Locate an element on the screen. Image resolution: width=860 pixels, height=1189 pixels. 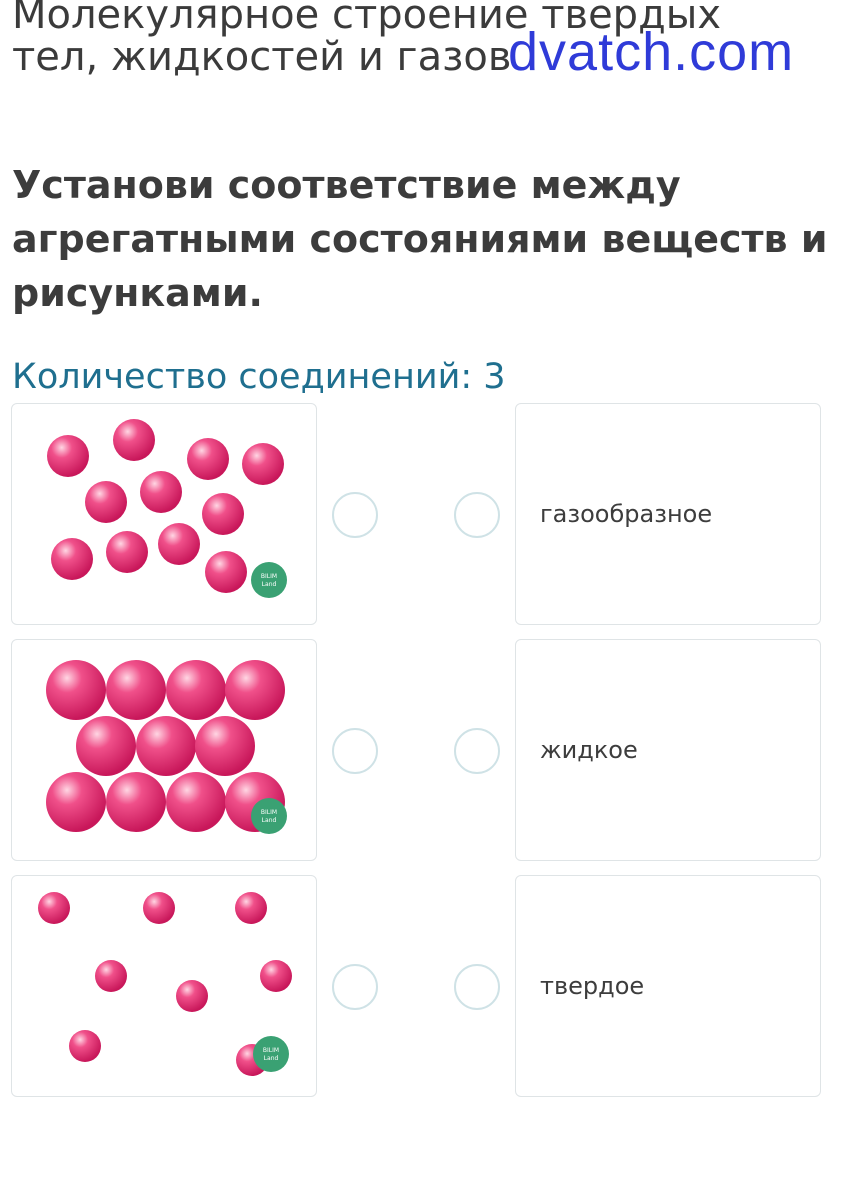
option-3-connector is located at coordinates (477, 987).